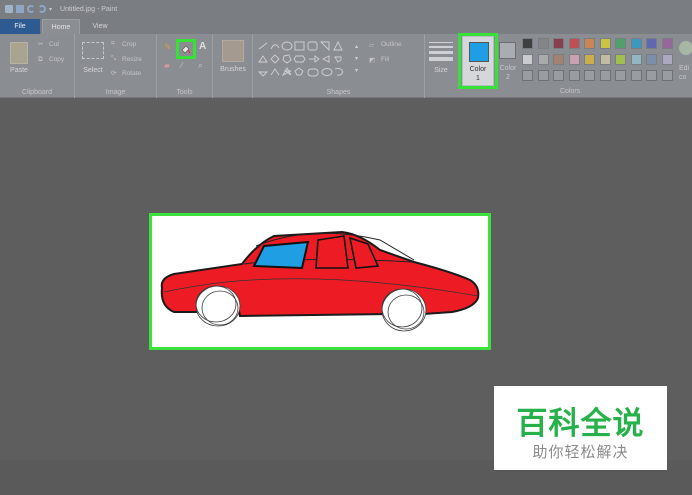  Describe the element at coordinates (508, 61) in the screenshot. I see `color2-button: Color 2` at that location.